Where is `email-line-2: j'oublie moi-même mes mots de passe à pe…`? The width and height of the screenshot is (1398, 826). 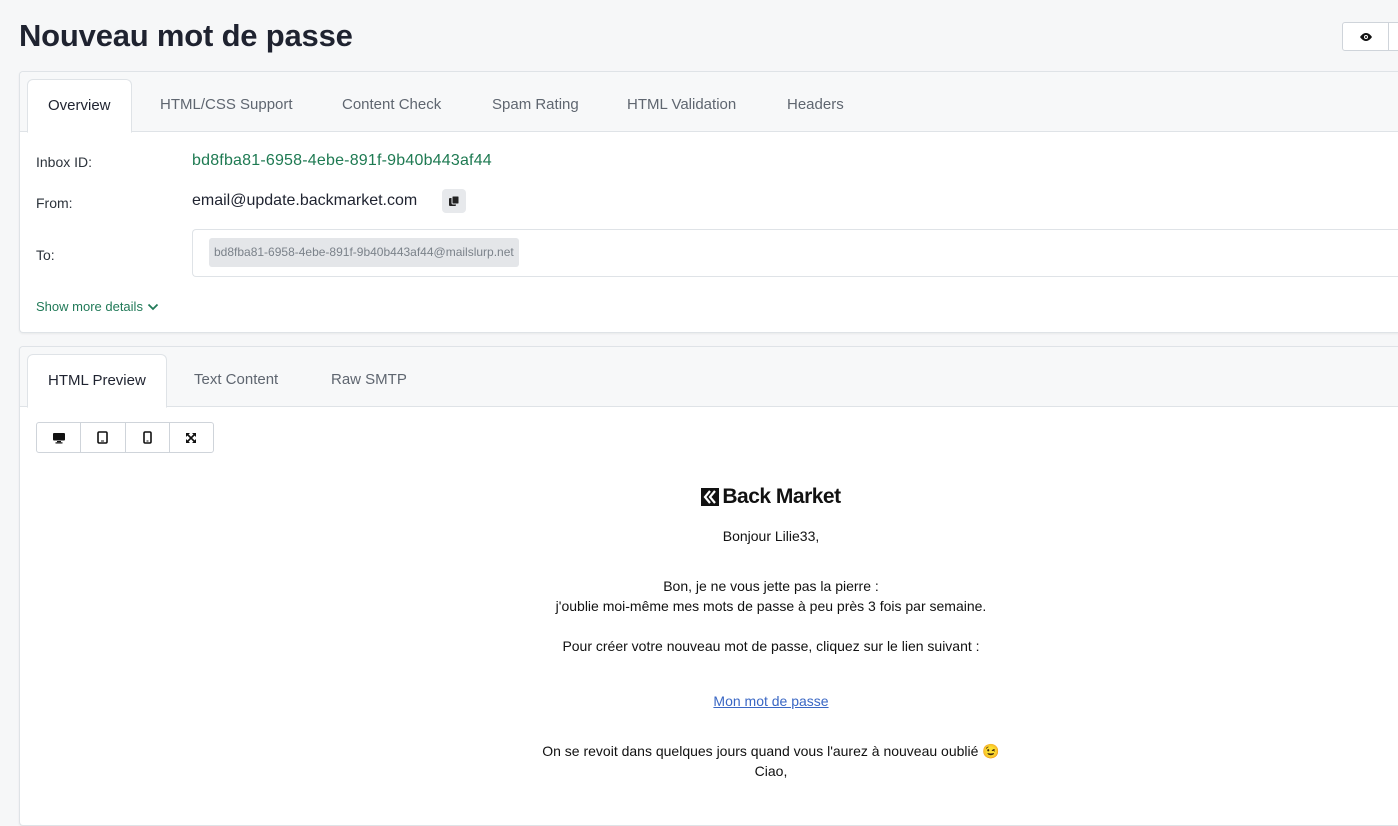
email-line-2: j'oublie moi-même mes mots de passe à pe… is located at coordinates (771, 606).